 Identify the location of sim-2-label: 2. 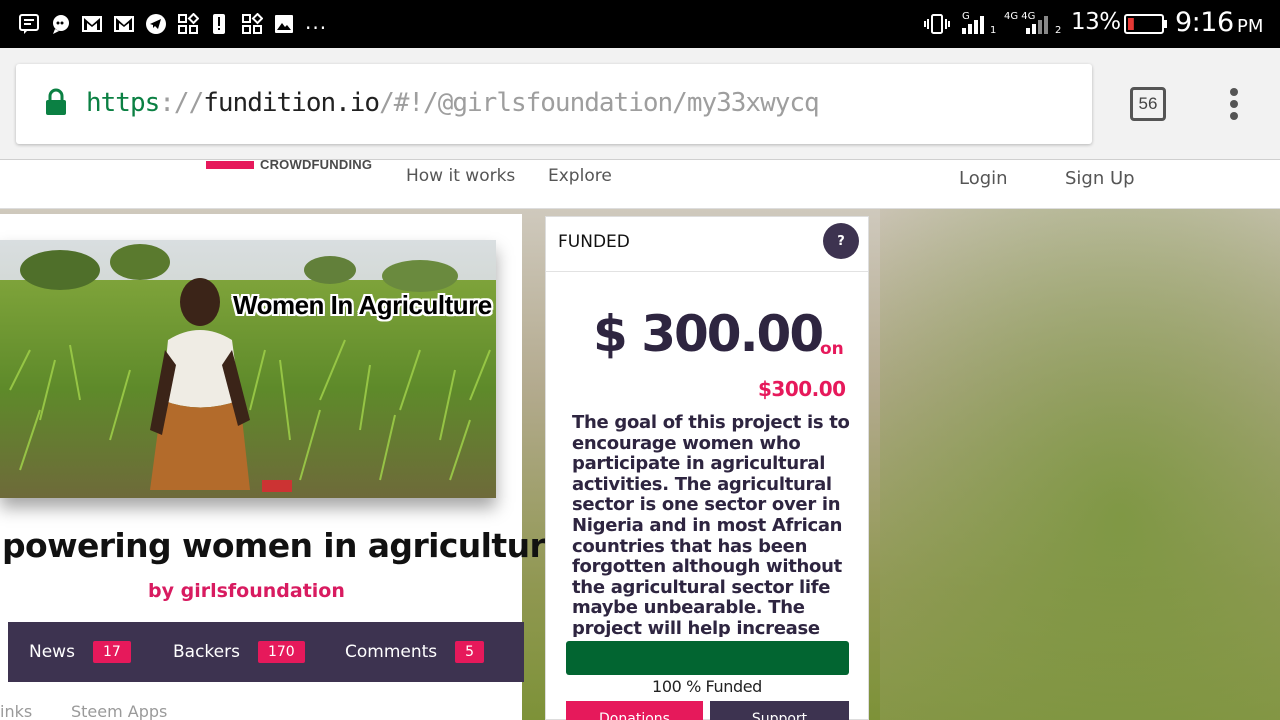
(1058, 30).